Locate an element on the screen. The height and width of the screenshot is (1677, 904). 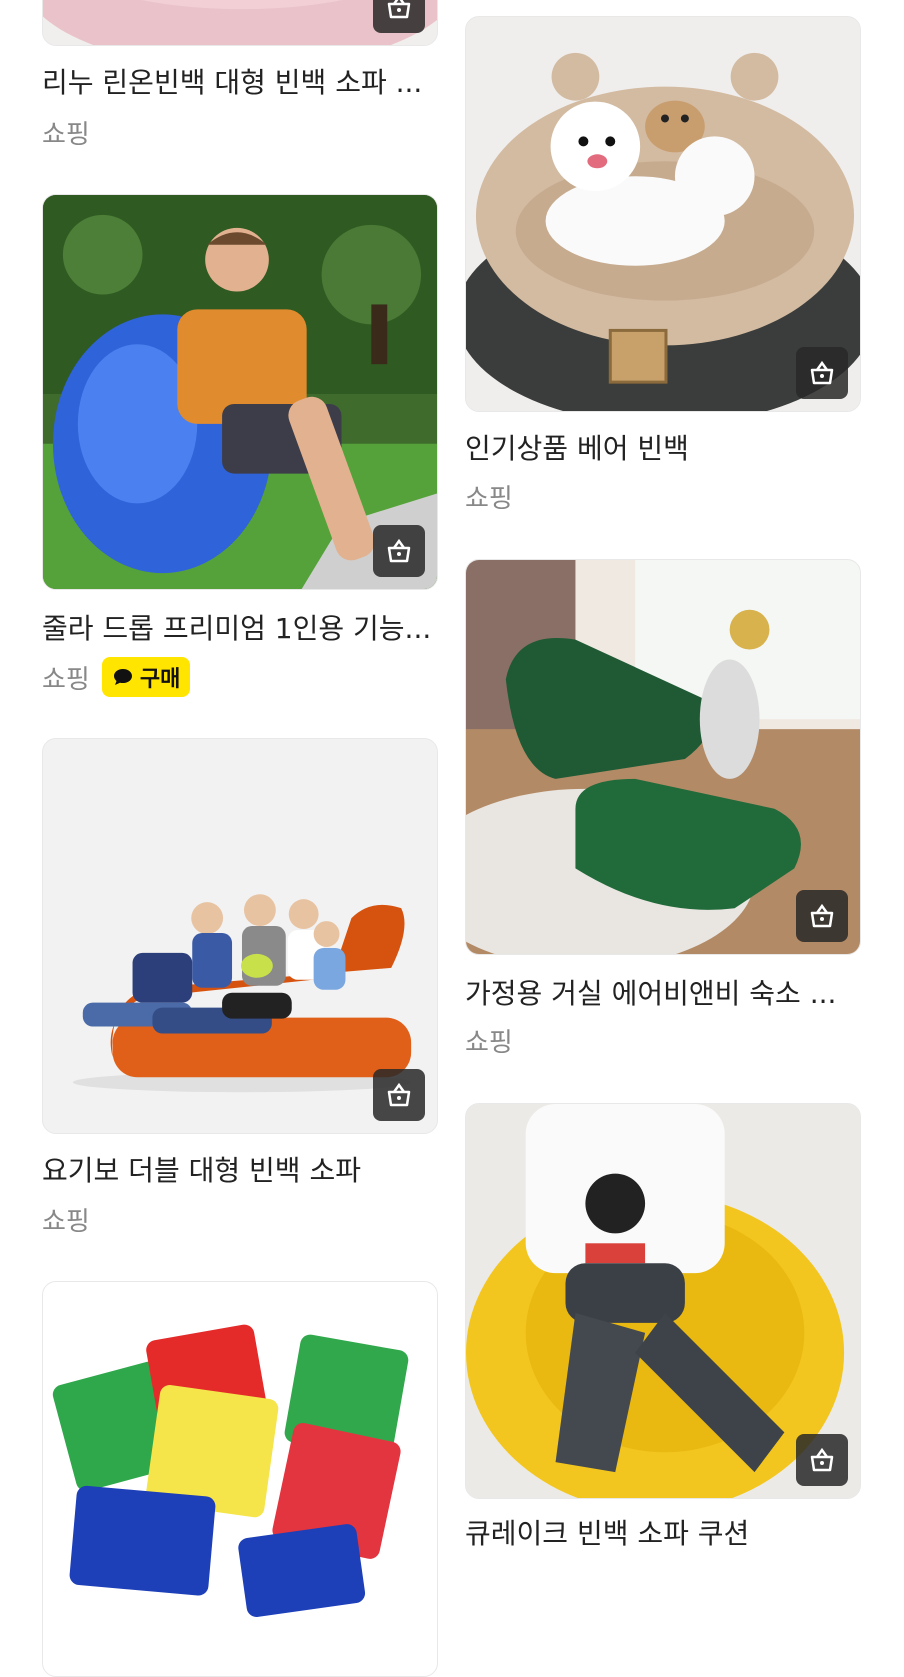
product-meta: 쇼핑 구매 is located at coordinates (116, 677).